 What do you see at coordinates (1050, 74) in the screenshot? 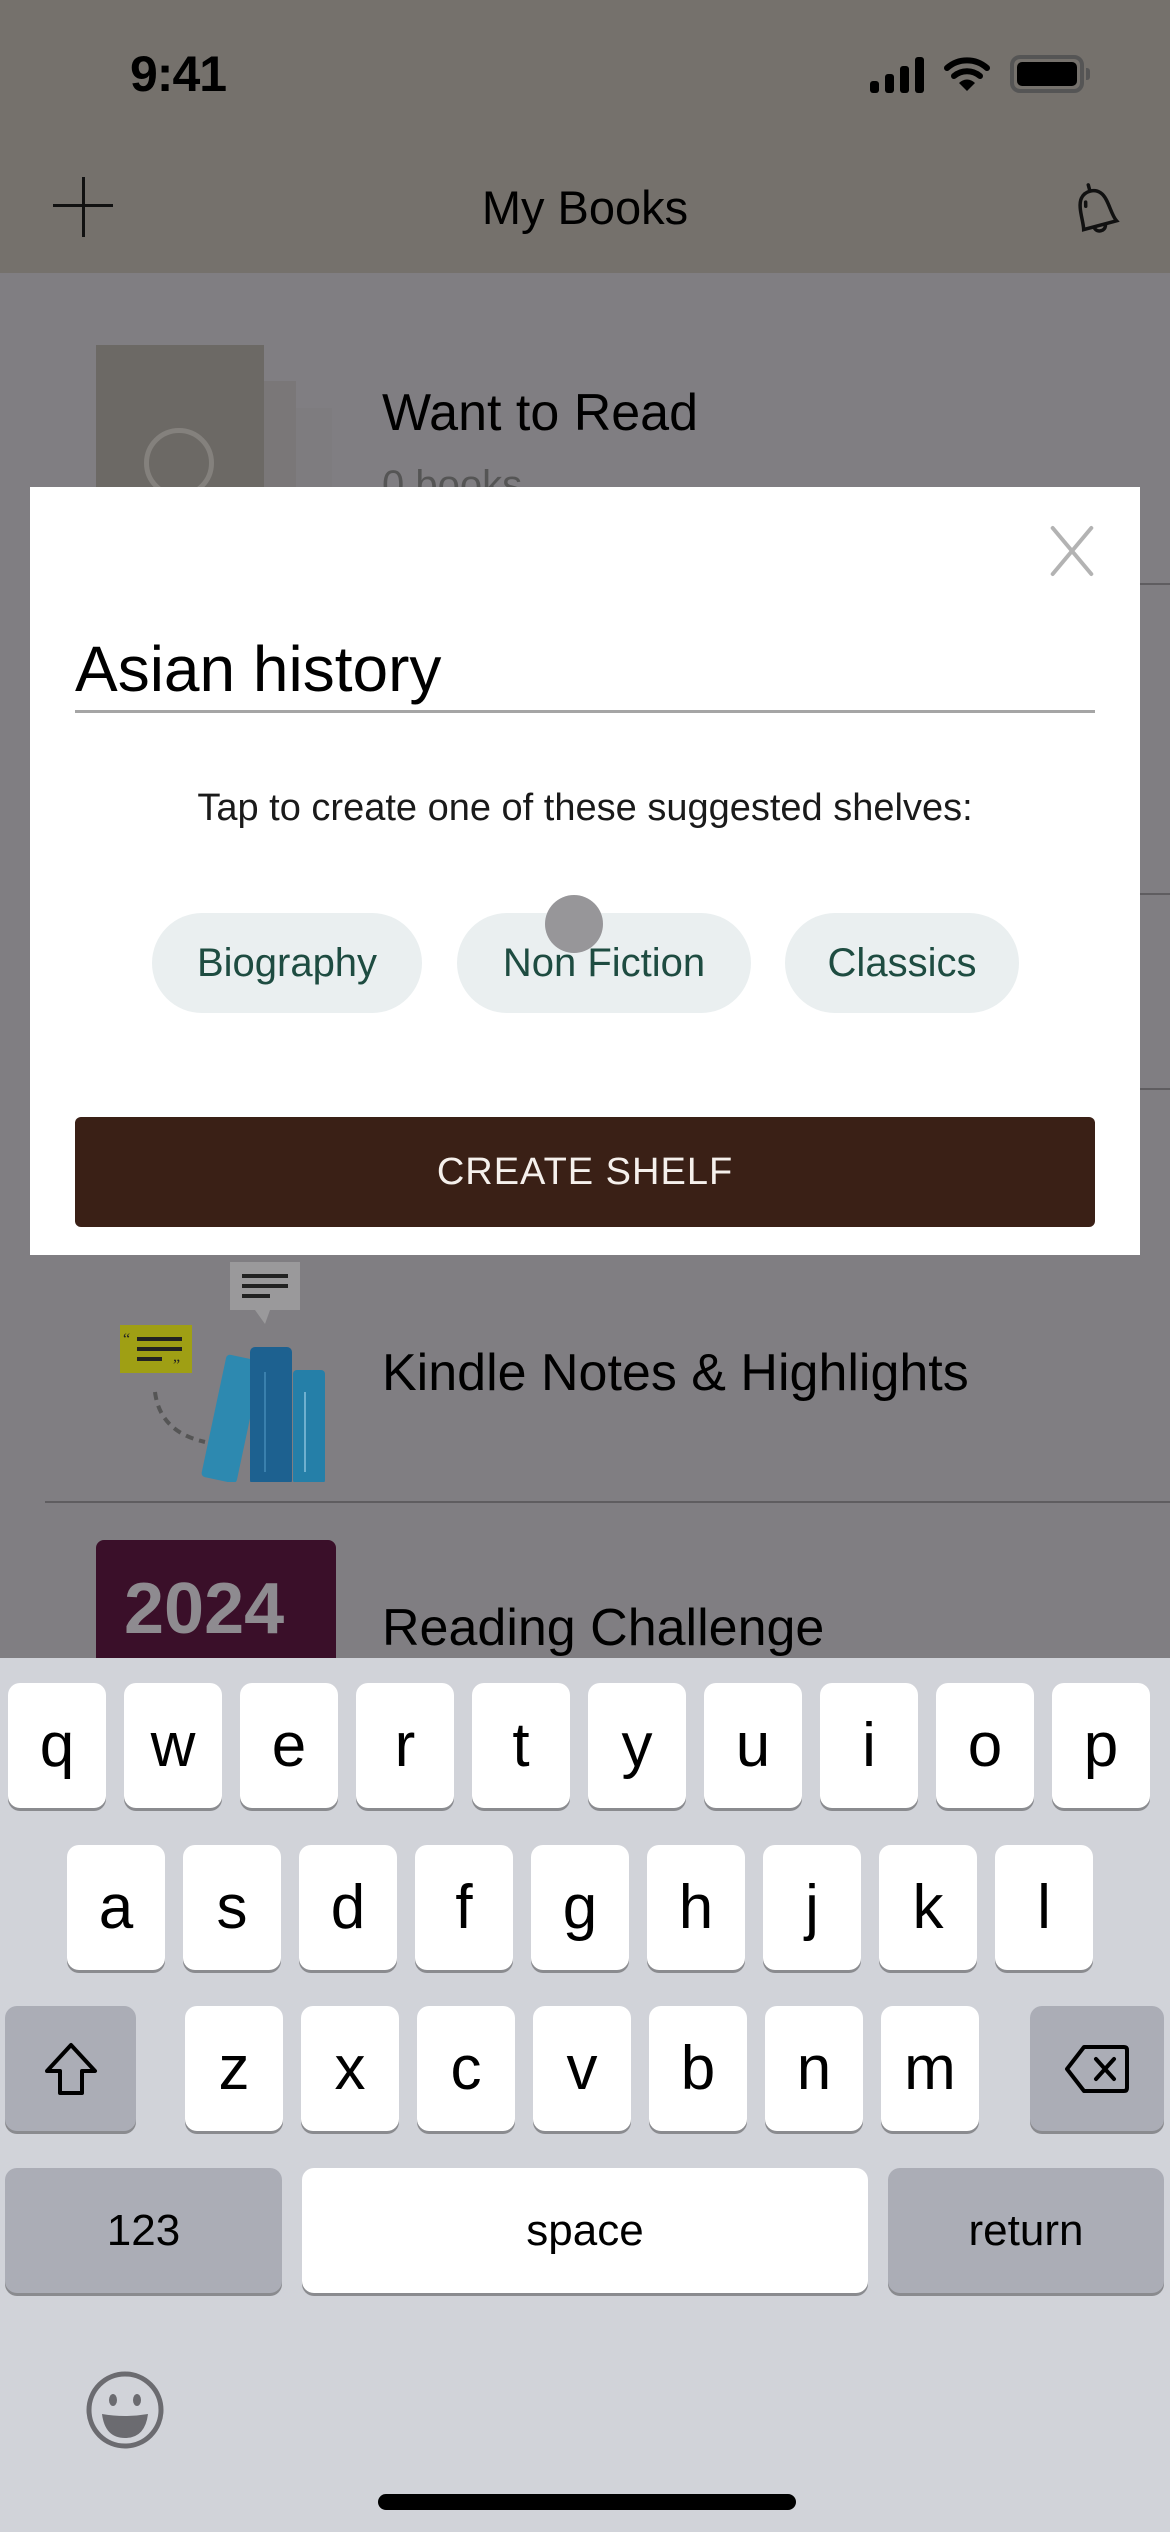
I see `battery-icon` at bounding box center [1050, 74].